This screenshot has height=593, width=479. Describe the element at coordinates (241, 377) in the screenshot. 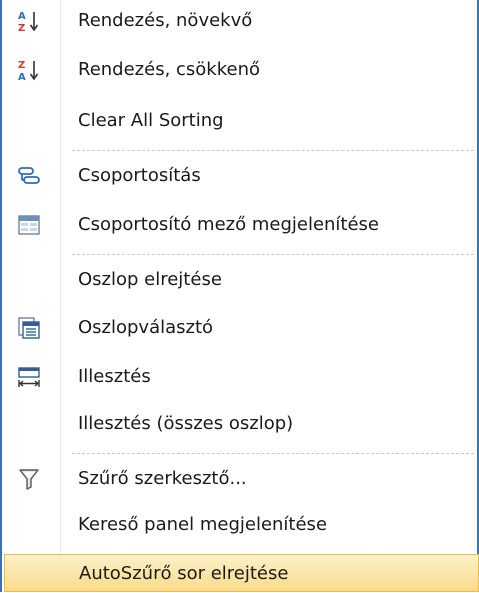

I see `menu-item-best-fit: Illesztés` at that location.